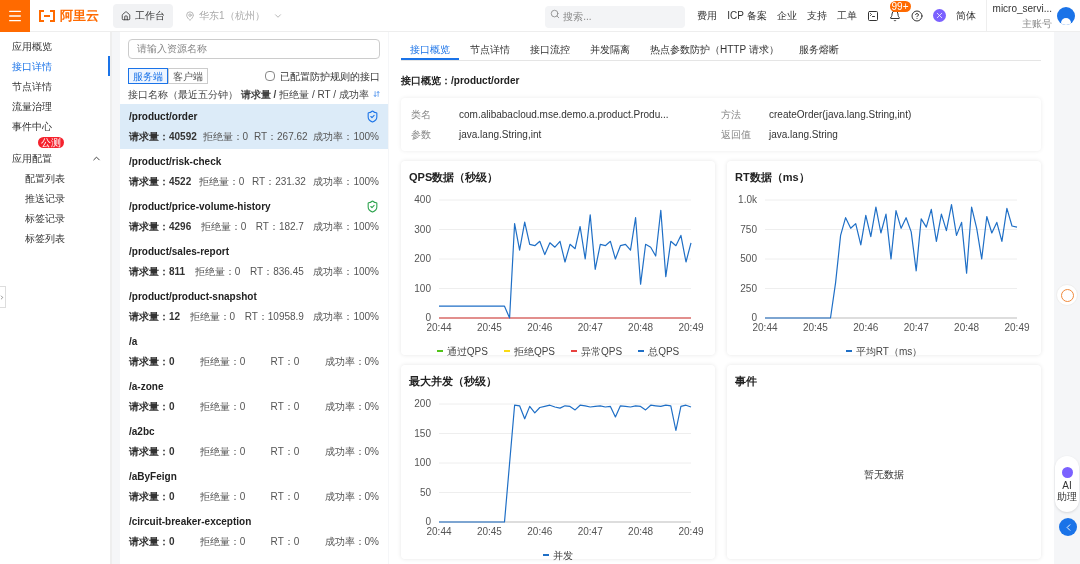 This screenshot has height=564, width=1080. What do you see at coordinates (748, 228) in the screenshot?
I see `axis-label: 750` at bounding box center [748, 228].